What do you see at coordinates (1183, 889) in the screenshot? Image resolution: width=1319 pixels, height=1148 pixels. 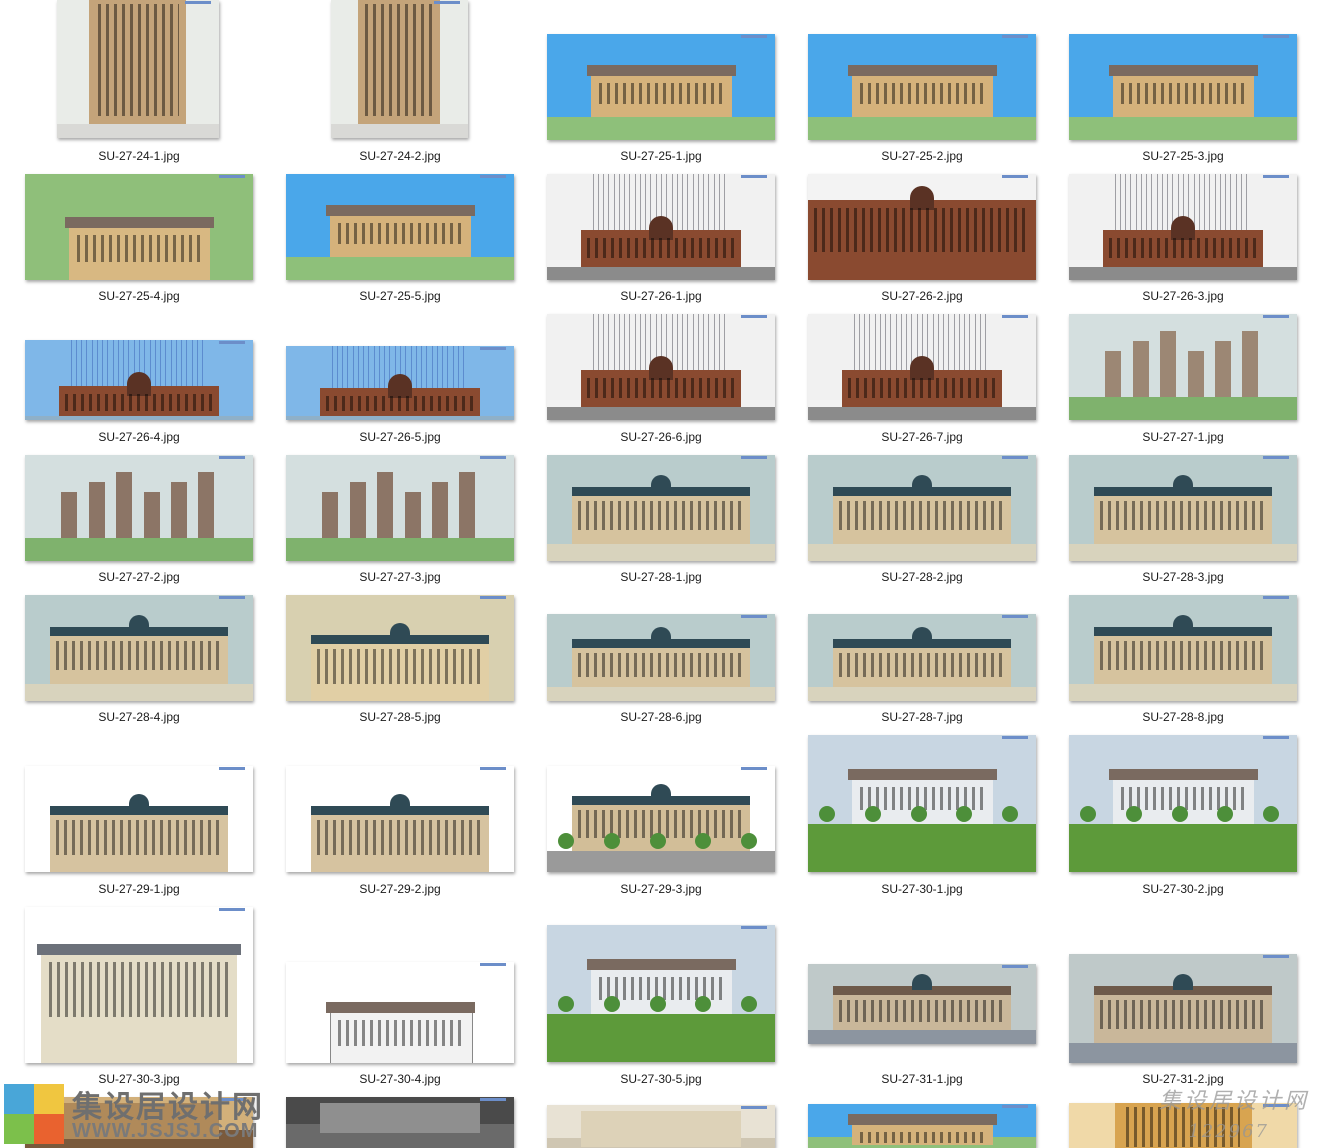 I see `file-name: SU-27-30-2.jpg` at bounding box center [1183, 889].